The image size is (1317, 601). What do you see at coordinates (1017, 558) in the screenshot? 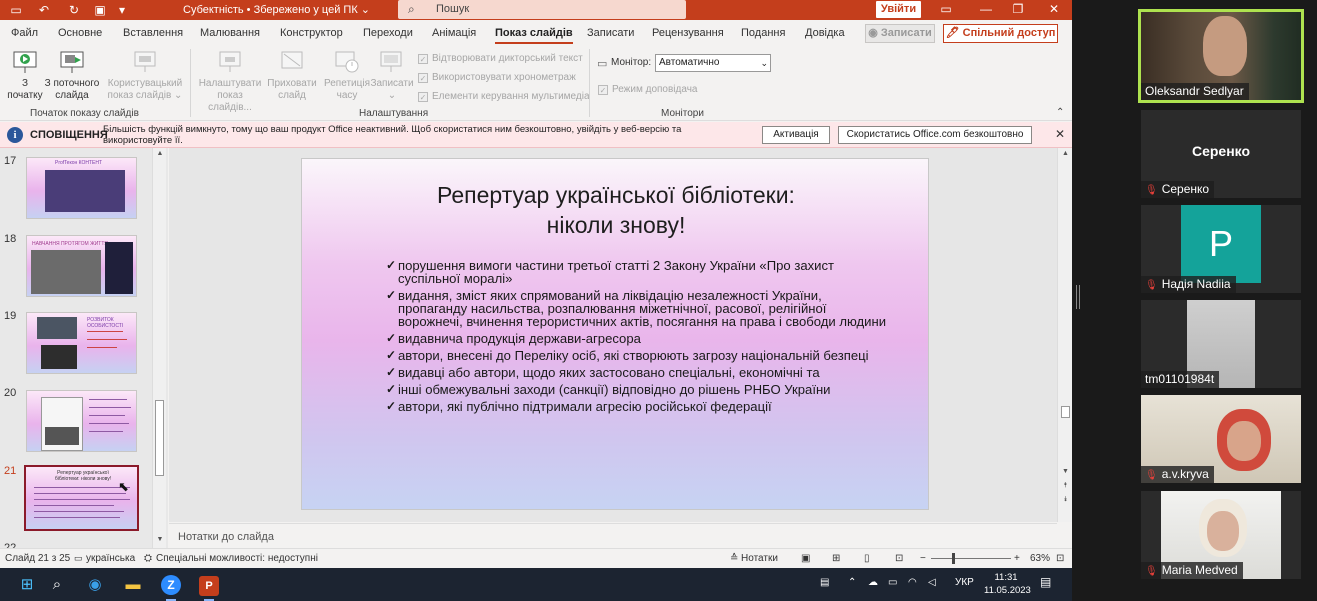
I see `zoom-in-icon: +` at bounding box center [1017, 558].